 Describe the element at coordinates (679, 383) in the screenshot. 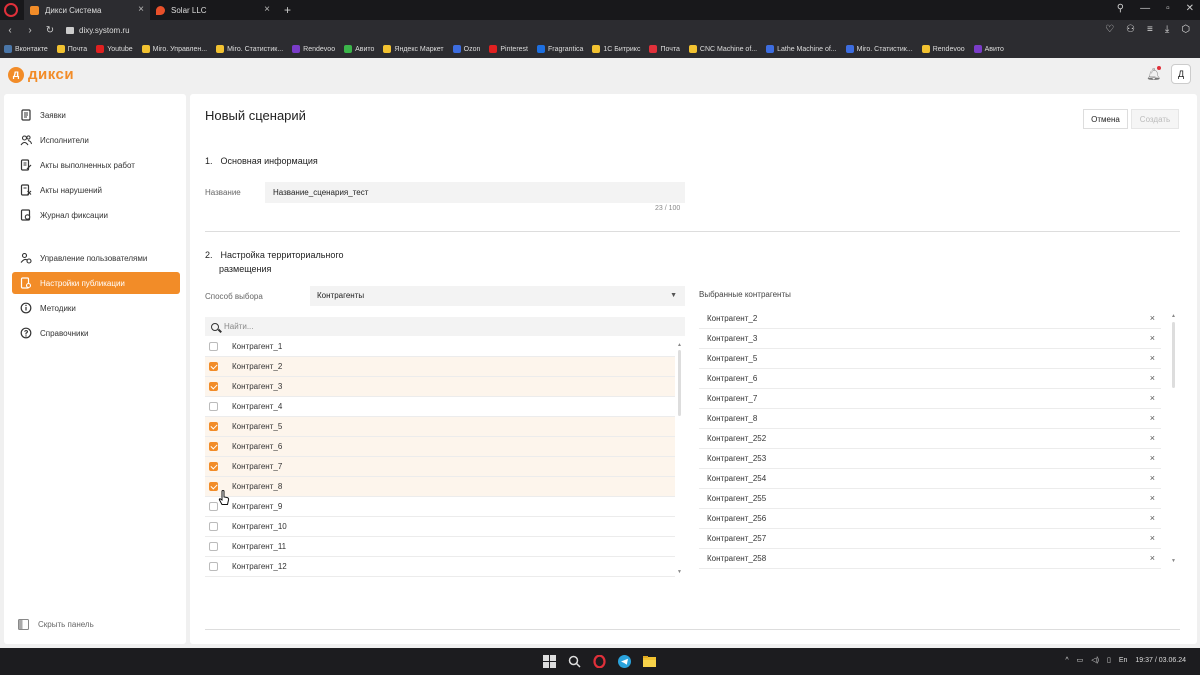

I see `list-scrollbar` at that location.